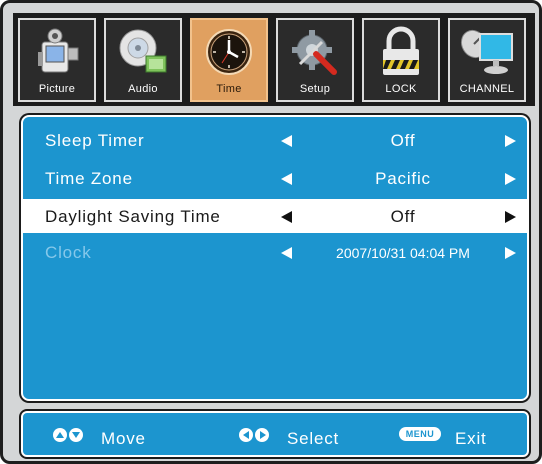 The width and height of the screenshot is (542, 464). What do you see at coordinates (123, 438) in the screenshot?
I see `hint-move-label: Move` at bounding box center [123, 438].